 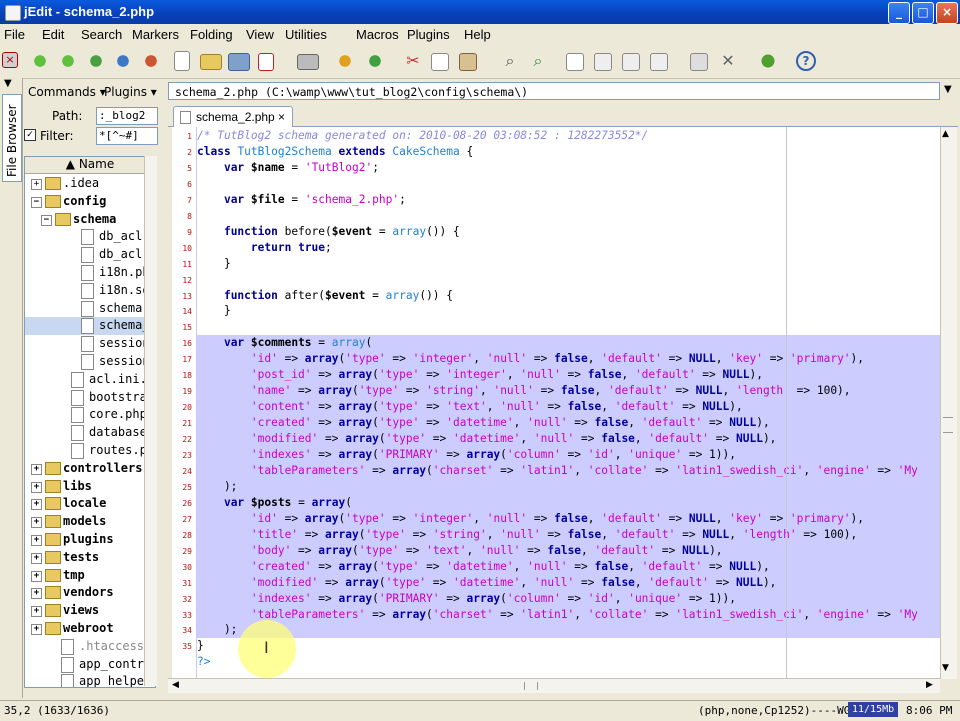 I want to click on path-combo: :_blog2, so click(x=127, y=116).